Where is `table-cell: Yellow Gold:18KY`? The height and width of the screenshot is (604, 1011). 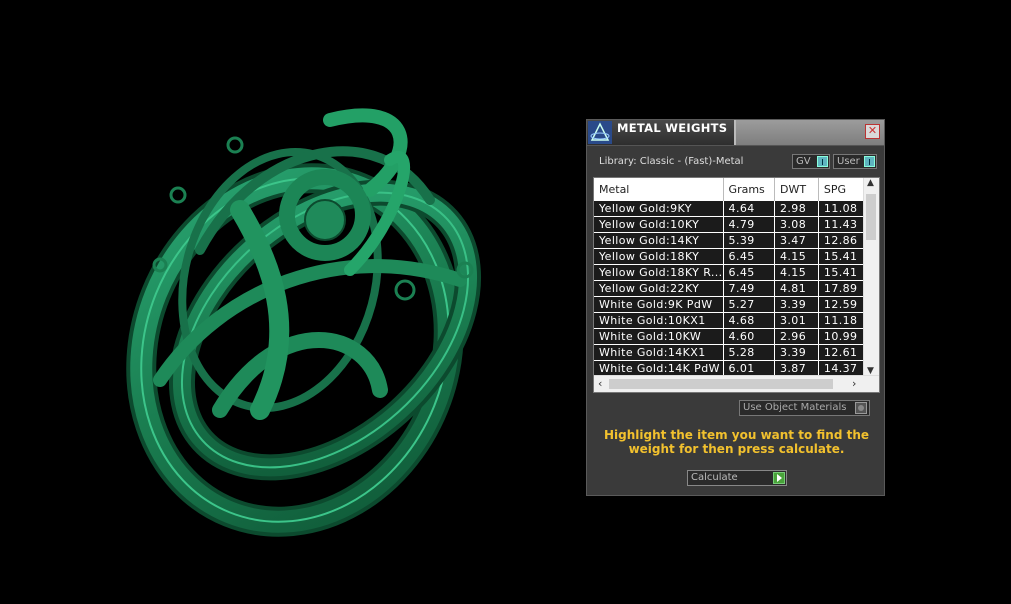 table-cell: Yellow Gold:18KY is located at coordinates (659, 256).